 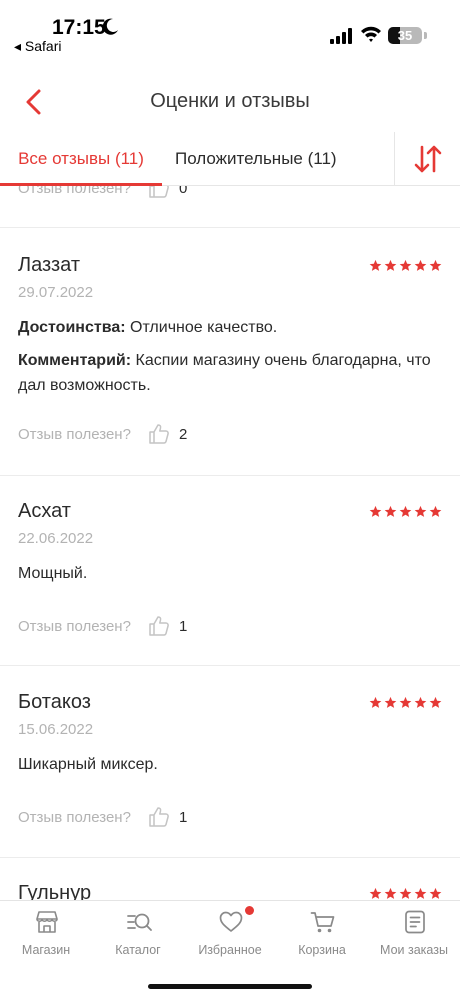 What do you see at coordinates (414, 950) in the screenshot?
I see `nav-label: Мои заказы` at bounding box center [414, 950].